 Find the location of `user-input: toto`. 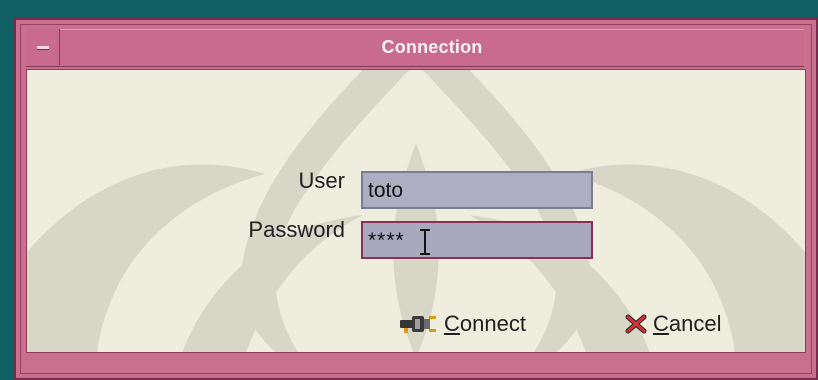

user-input: toto is located at coordinates (477, 190).